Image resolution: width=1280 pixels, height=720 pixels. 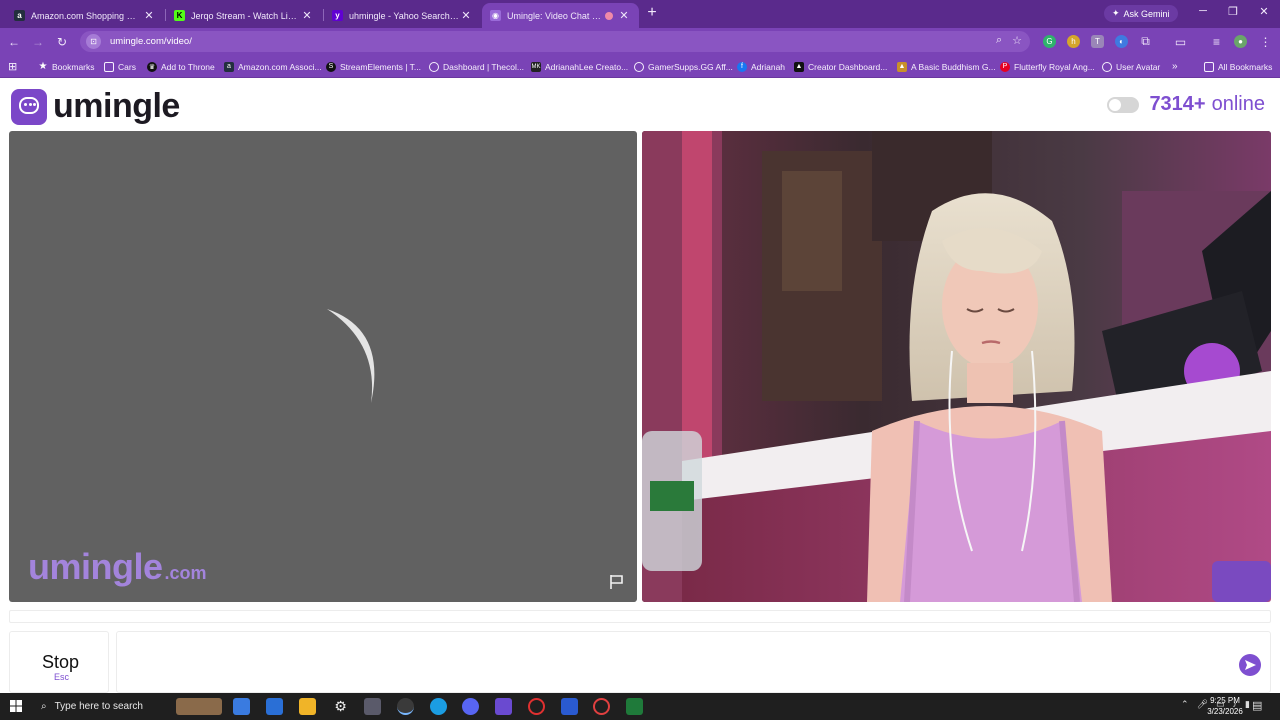 What do you see at coordinates (1216, 42) in the screenshot?
I see `media-controls-icon: ≡` at bounding box center [1216, 42].